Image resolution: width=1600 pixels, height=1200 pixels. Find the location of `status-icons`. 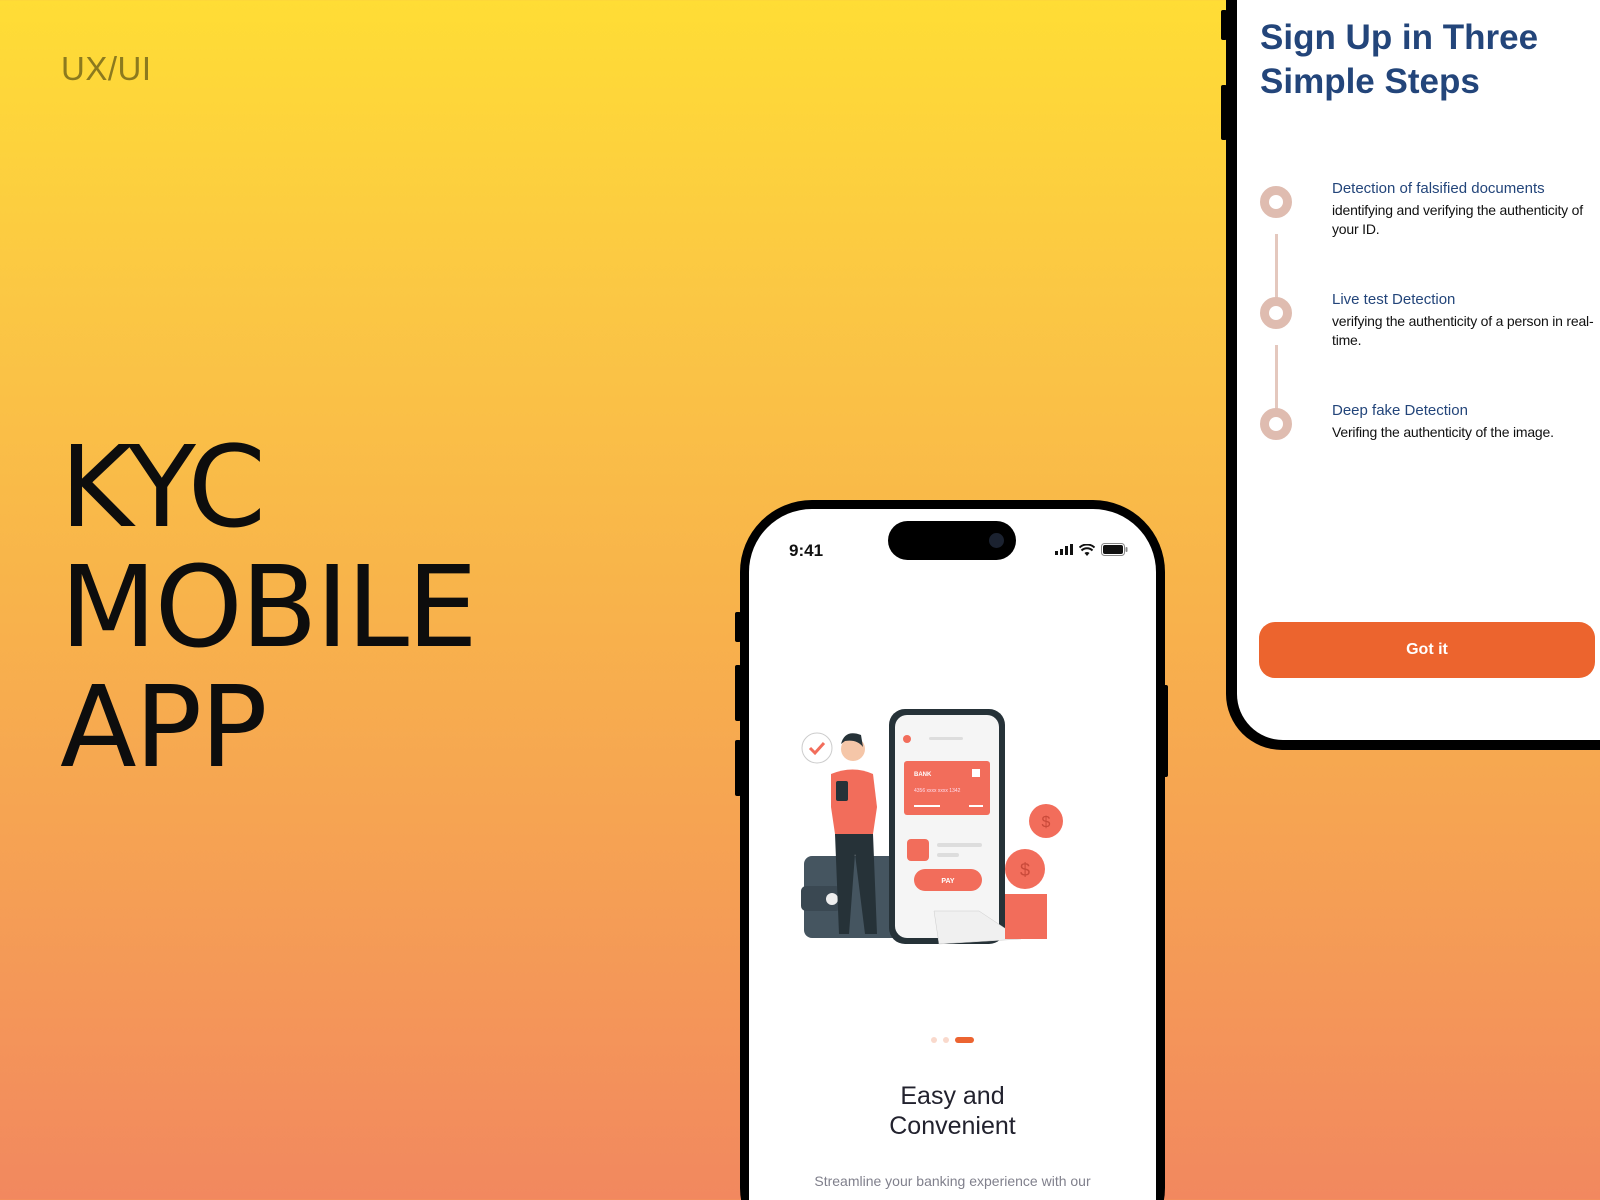

status-icons is located at coordinates (1091, 549).